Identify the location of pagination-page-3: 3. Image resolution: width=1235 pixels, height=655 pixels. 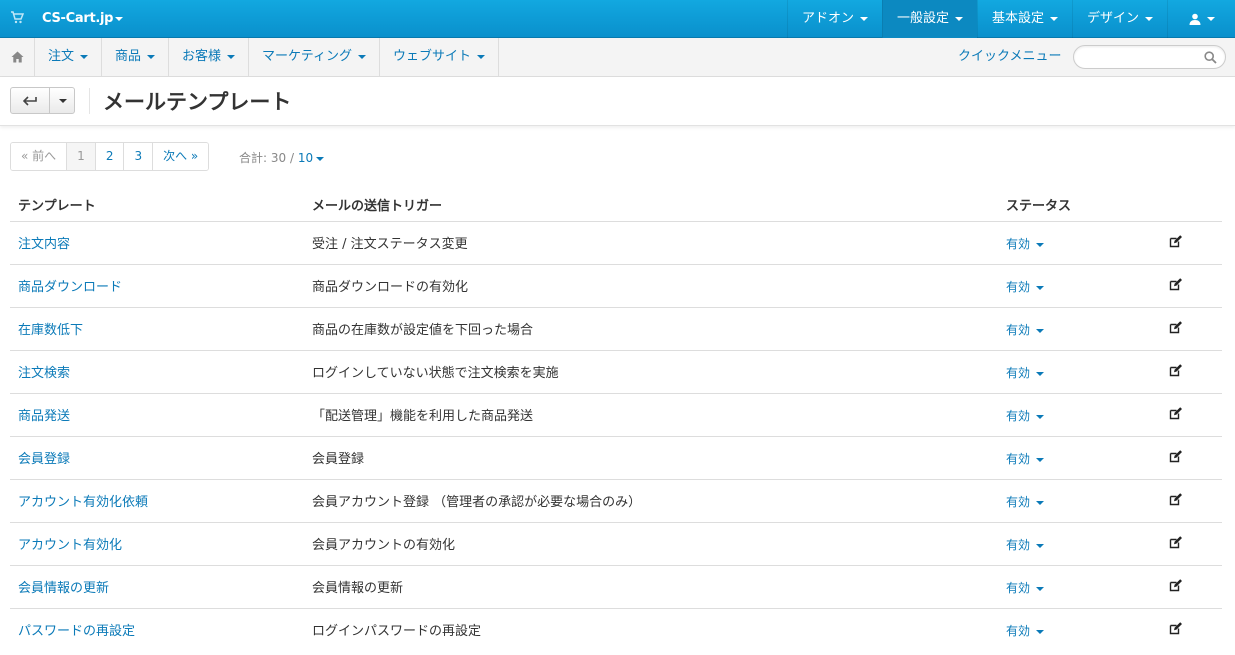
(139, 156).